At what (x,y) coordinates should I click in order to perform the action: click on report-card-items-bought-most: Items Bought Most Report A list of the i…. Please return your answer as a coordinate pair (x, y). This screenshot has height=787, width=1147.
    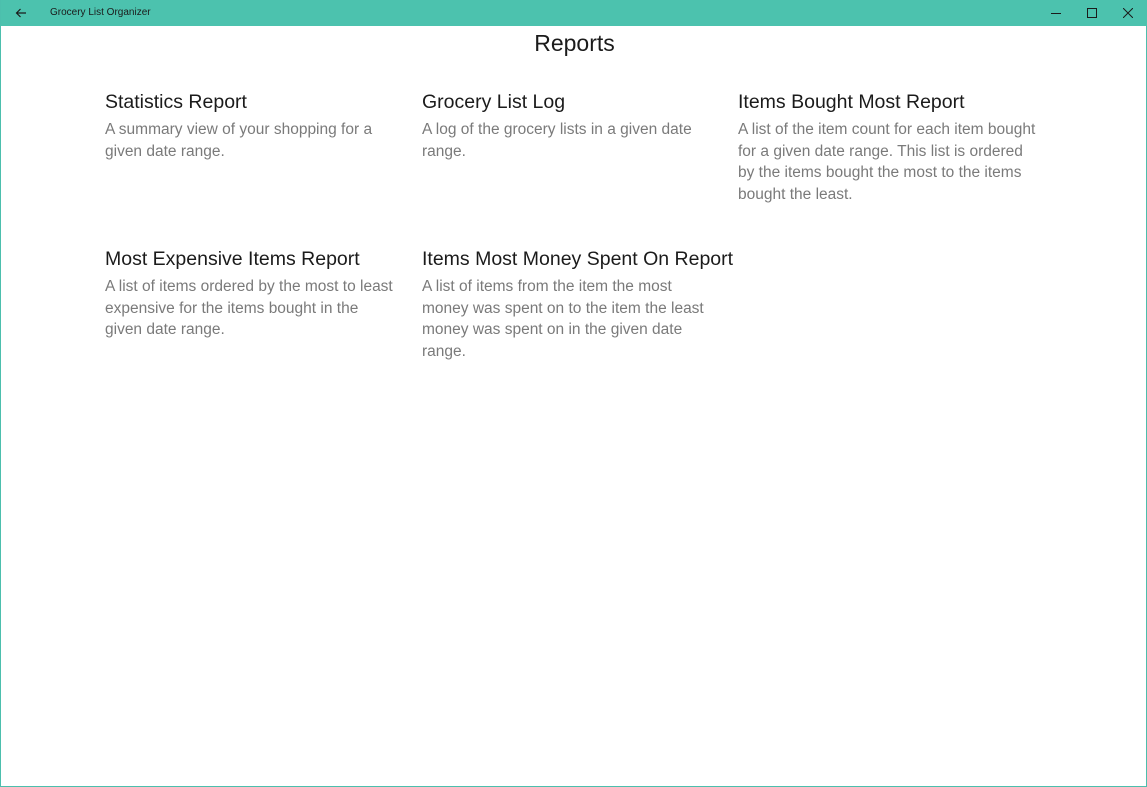
    Looking at the image, I should click on (888, 147).